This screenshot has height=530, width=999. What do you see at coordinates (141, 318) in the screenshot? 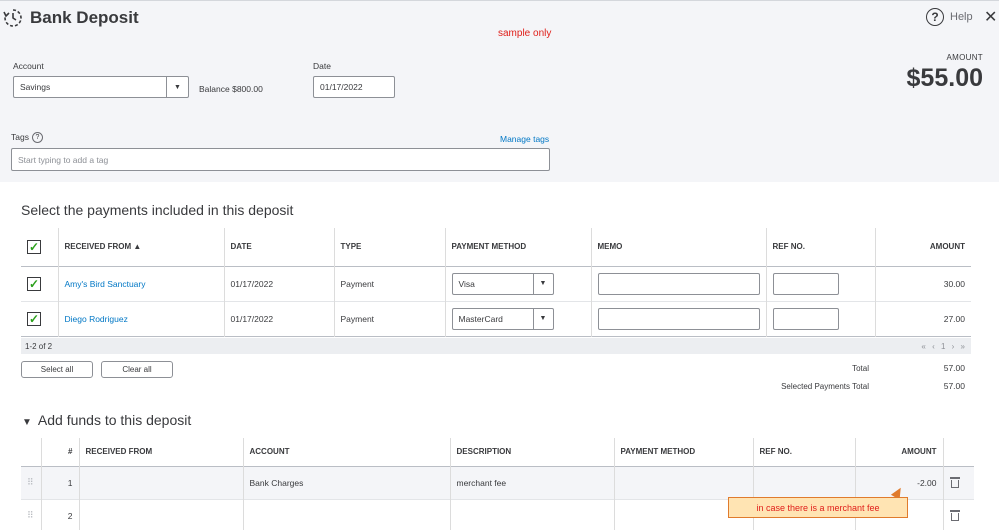
I see `received-from-link: Diego Rodriguez` at bounding box center [141, 318].